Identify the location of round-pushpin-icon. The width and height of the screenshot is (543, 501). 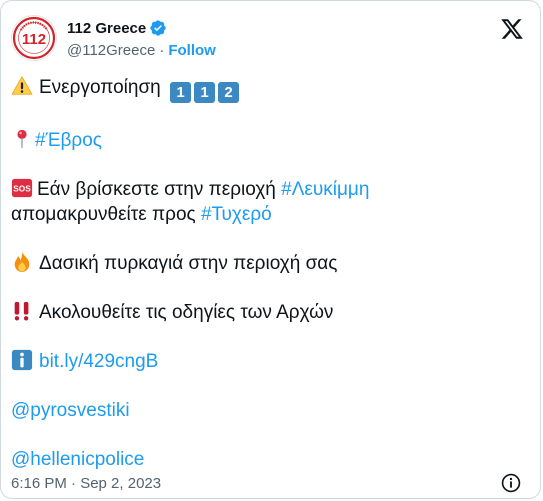
(22, 139).